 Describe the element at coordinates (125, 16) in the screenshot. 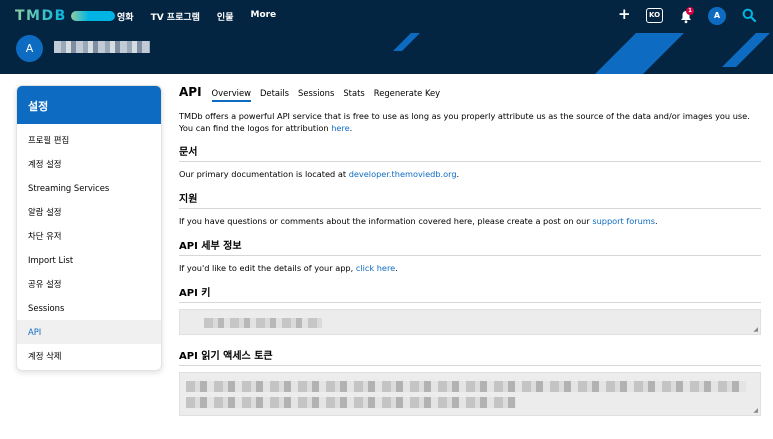

I see `nav-link-movies: 영화` at that location.